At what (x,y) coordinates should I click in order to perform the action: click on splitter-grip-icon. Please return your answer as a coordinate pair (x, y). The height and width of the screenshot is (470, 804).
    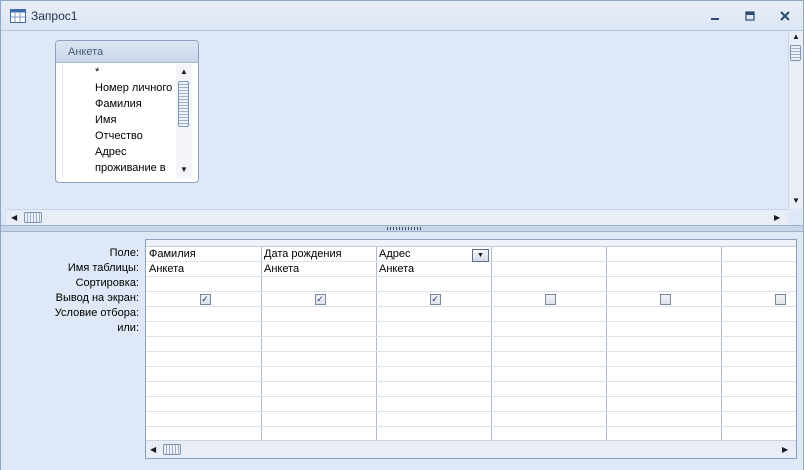
    Looking at the image, I should click on (405, 228).